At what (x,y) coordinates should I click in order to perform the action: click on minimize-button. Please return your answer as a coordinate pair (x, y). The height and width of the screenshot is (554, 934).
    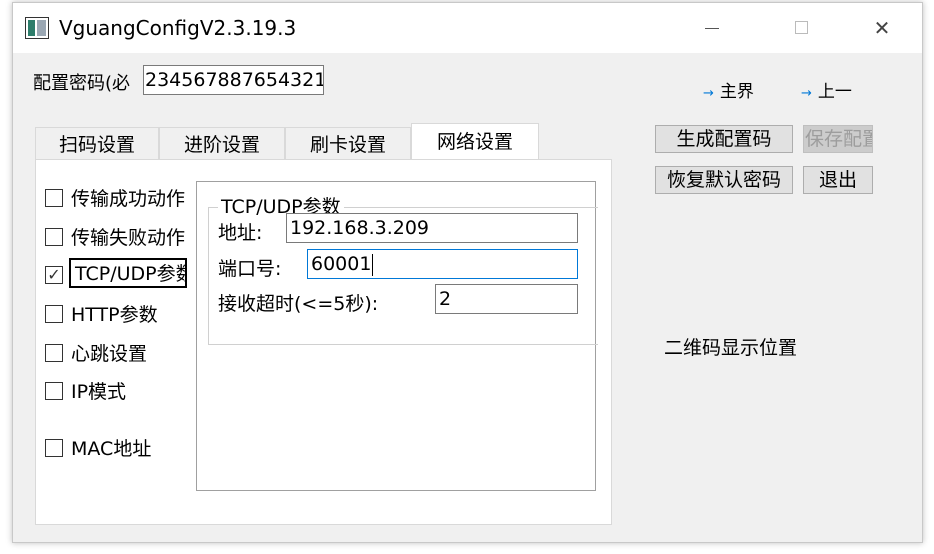
    Looking at the image, I should click on (712, 28).